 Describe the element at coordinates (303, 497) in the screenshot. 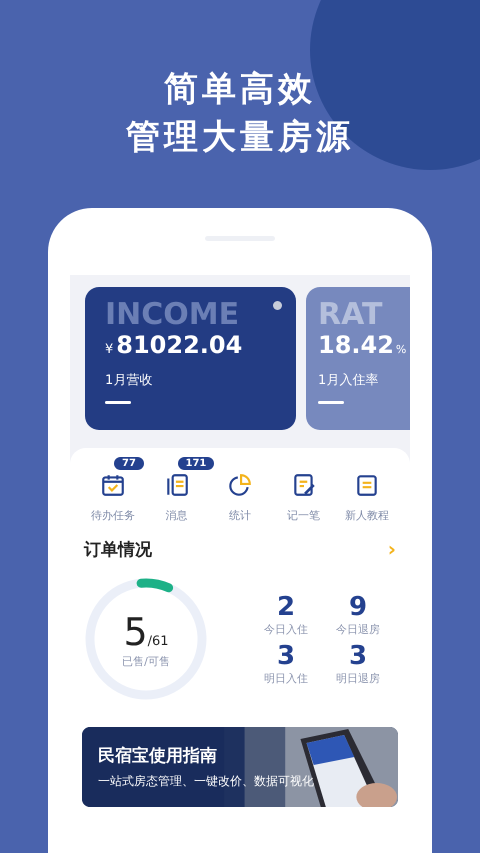

I see `shortcut-item: 记一笔` at that location.